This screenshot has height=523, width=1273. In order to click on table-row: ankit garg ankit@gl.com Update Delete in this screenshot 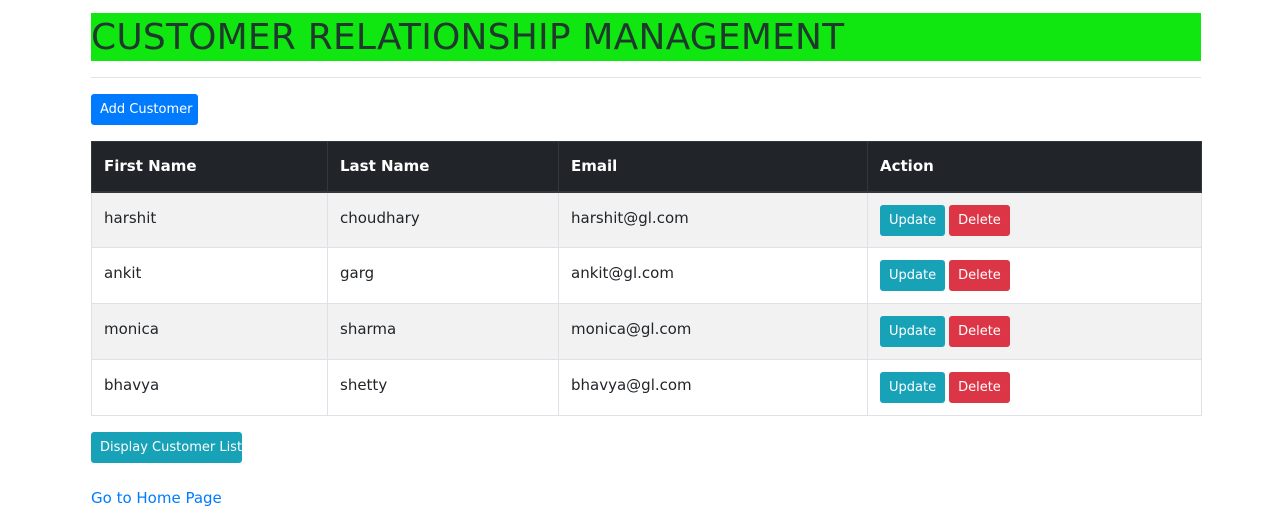, I will do `click(646, 275)`.